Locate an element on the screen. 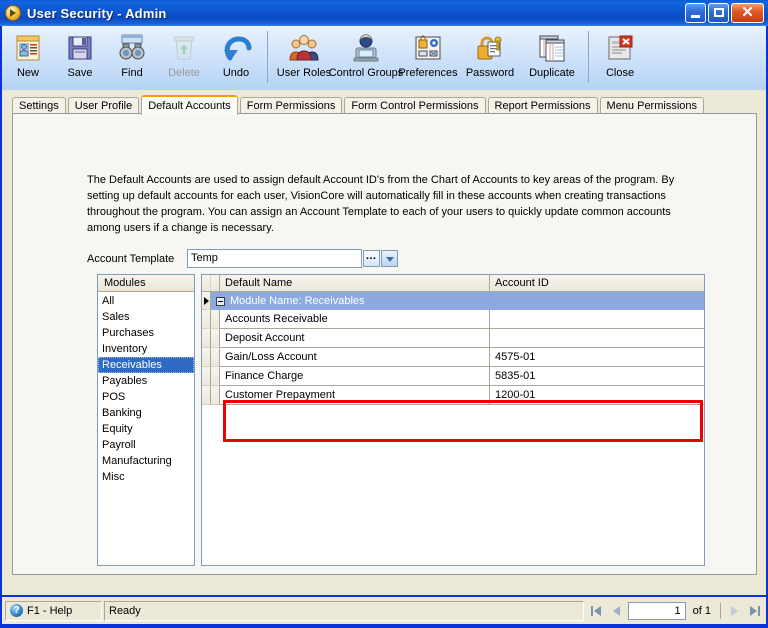 This screenshot has width=768, height=628. account-template-dropdown-button is located at coordinates (389, 258).